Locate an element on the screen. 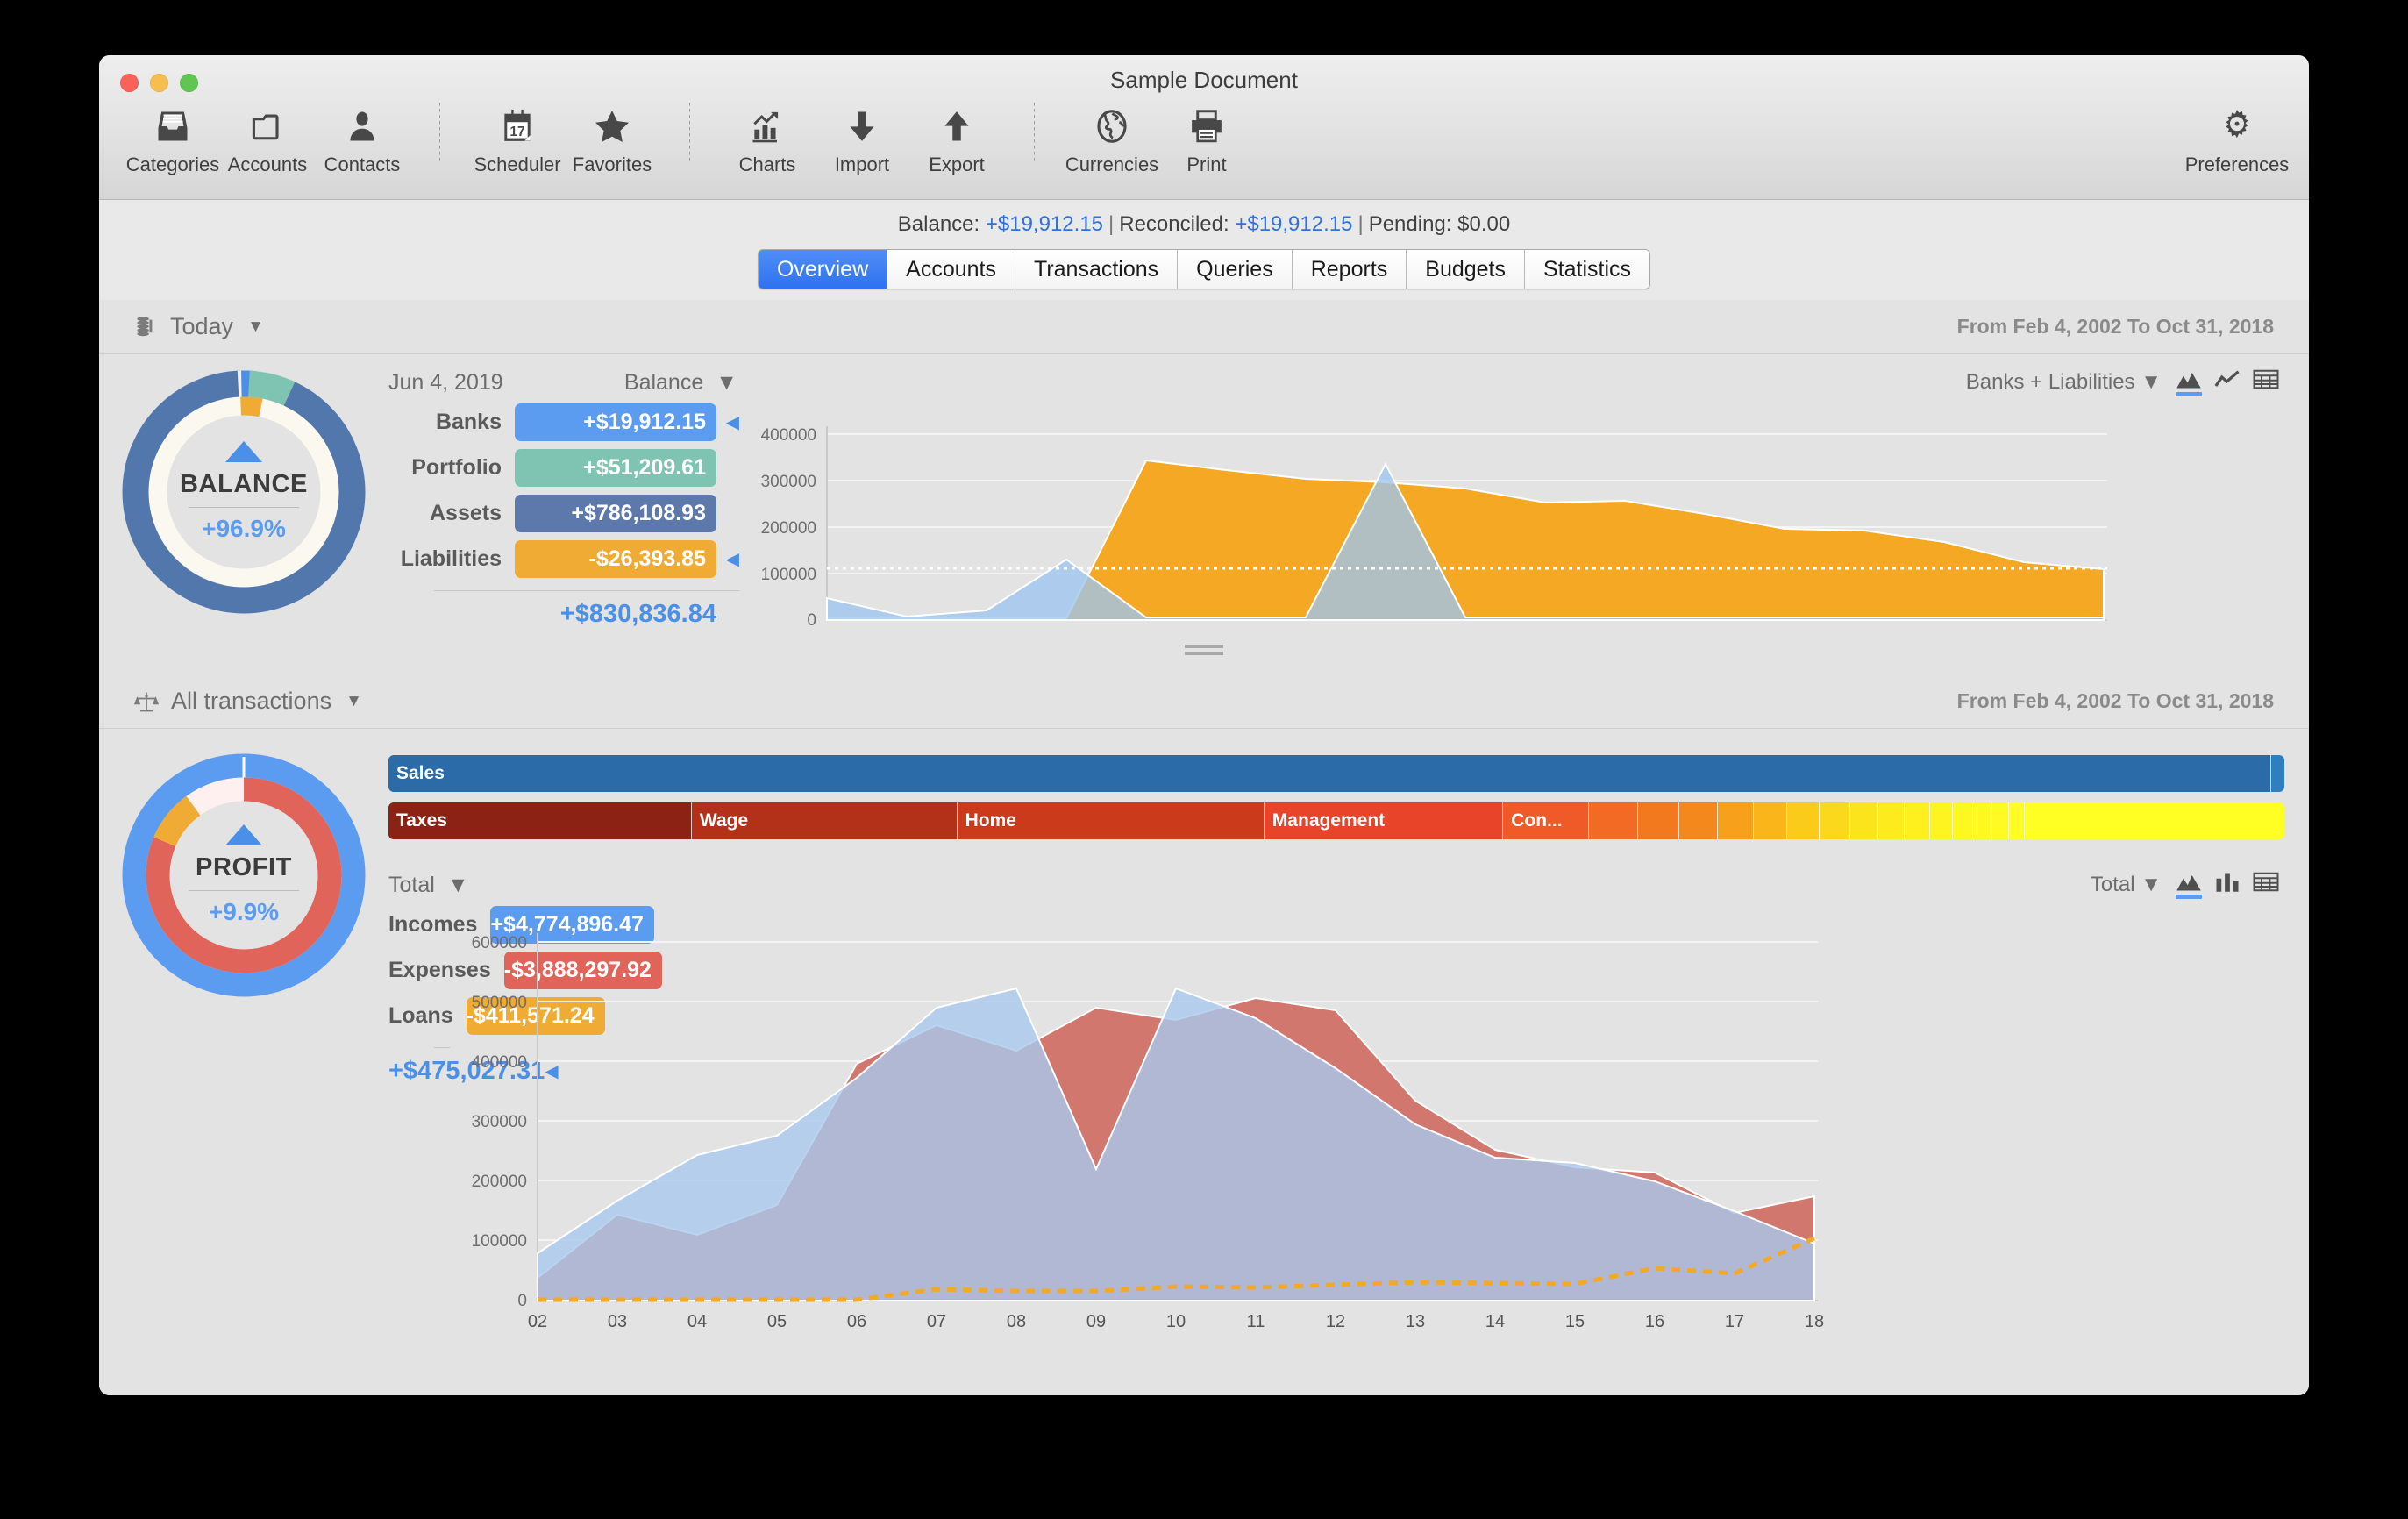  balance-row-banks: Banks +$19,912.15 ◀ is located at coordinates (564, 422).